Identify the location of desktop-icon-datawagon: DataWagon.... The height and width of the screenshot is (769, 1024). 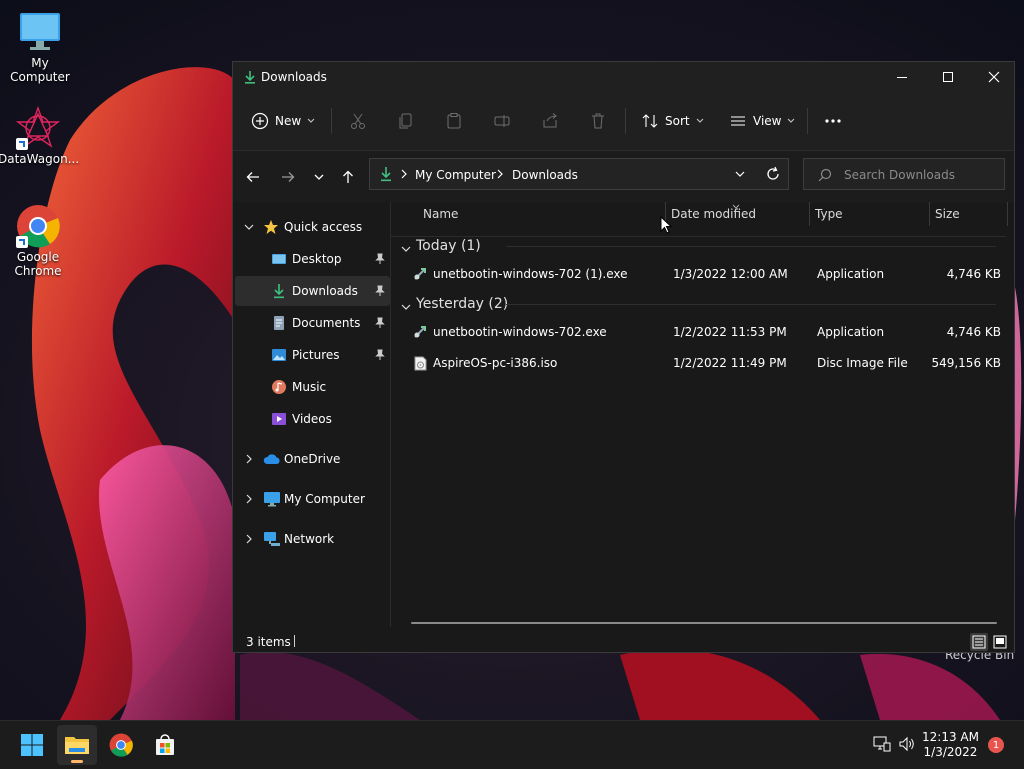
(39, 135).